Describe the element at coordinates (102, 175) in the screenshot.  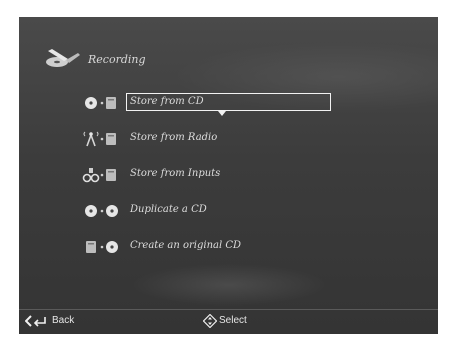
I see `inputs-to-storage-icon` at that location.